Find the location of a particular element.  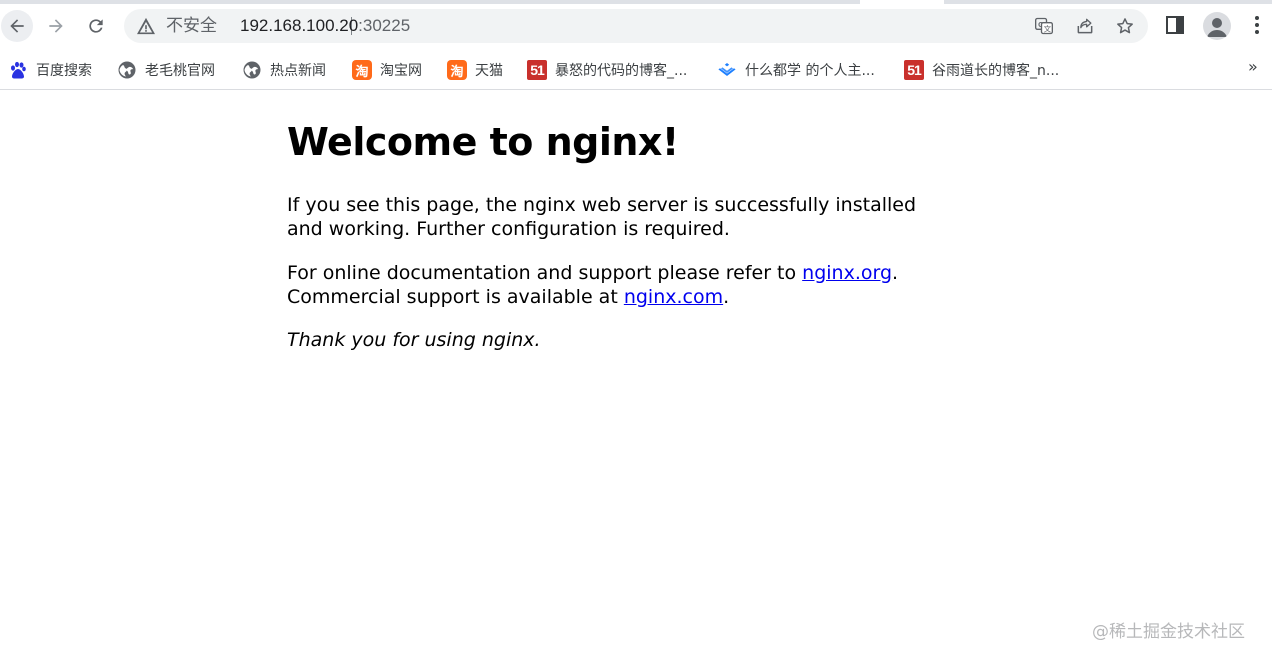

watermark: @稀土掘金技术社区 is located at coordinates (1168, 632).